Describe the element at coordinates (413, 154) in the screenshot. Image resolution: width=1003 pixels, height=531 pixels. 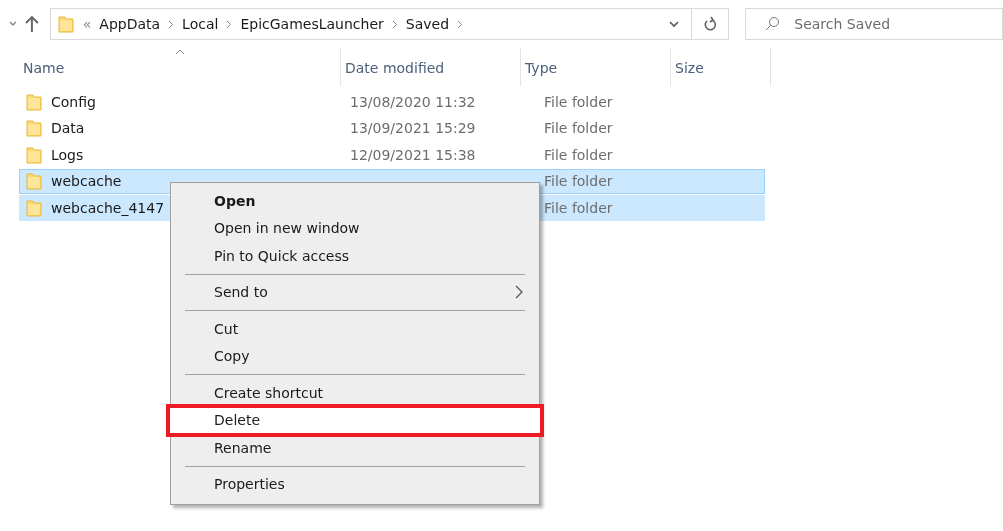
I see `date-modified: 12/09/2021 15:38` at that location.